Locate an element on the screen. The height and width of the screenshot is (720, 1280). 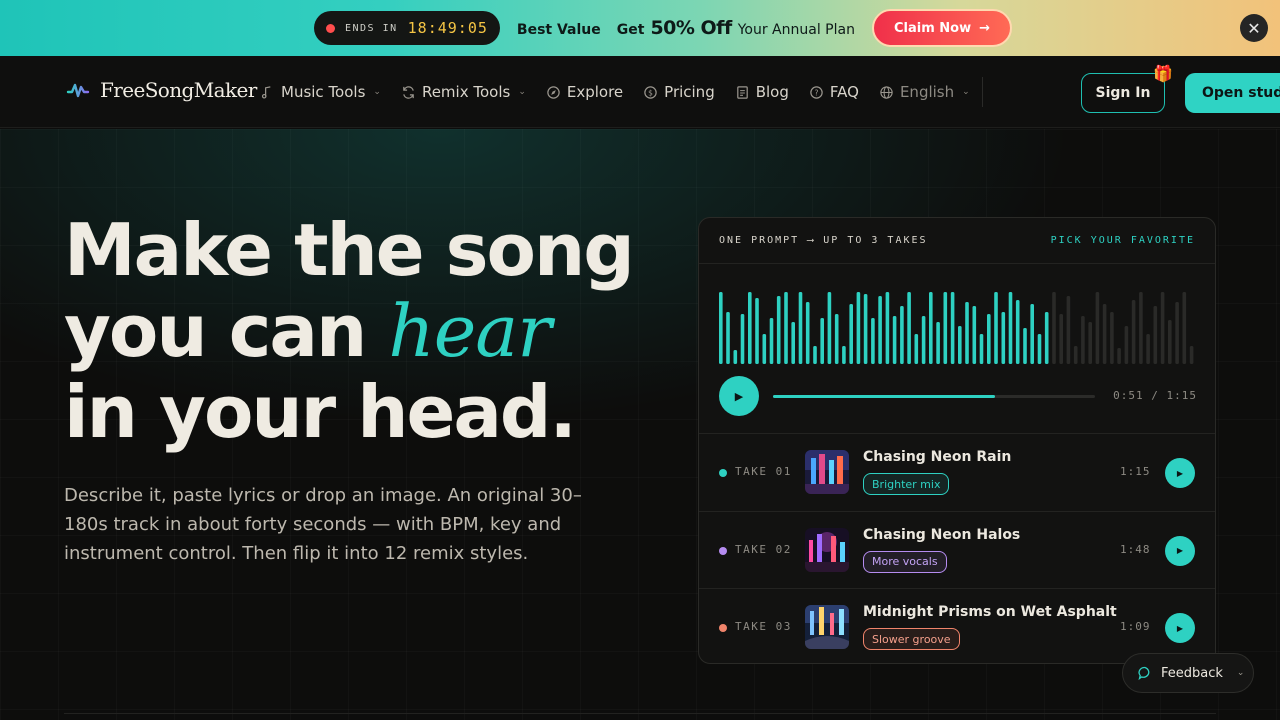
nav-item-blog: Blog is located at coordinates (762, 92).